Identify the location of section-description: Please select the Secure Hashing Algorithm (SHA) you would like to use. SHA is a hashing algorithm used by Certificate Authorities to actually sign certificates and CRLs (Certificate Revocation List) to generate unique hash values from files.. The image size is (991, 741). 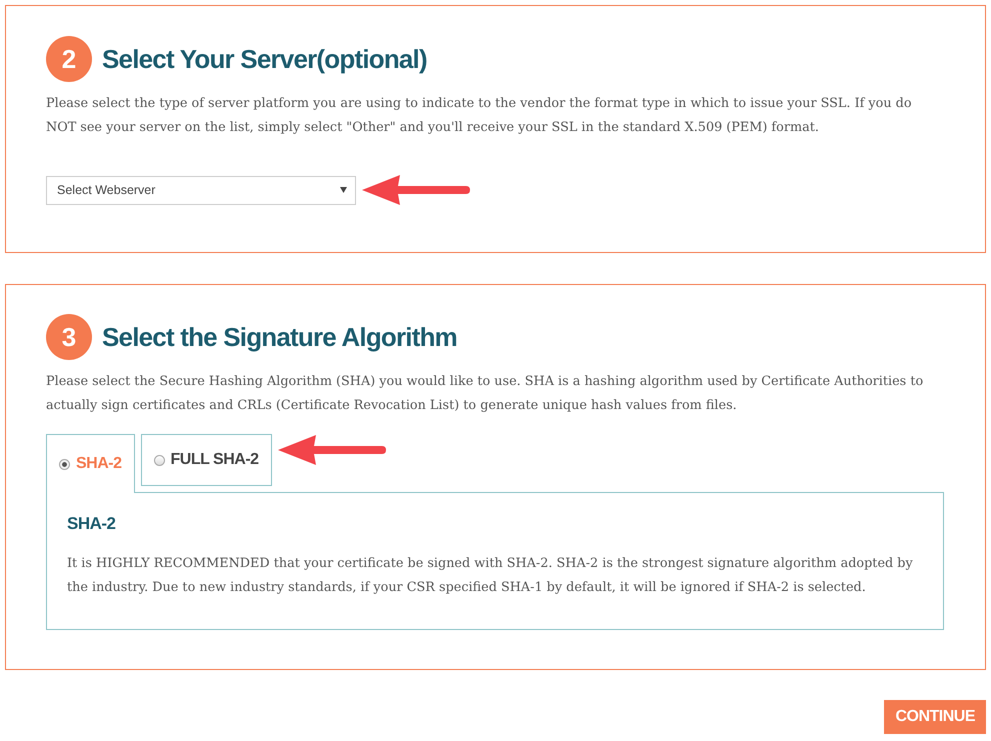
(485, 394).